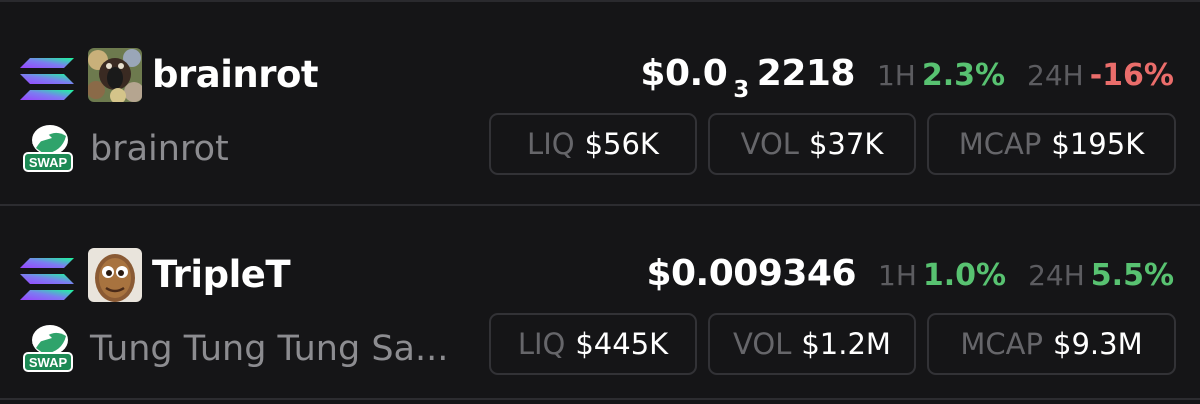 The image size is (1200, 404). I want to click on market-cap-value: $195K, so click(1098, 144).